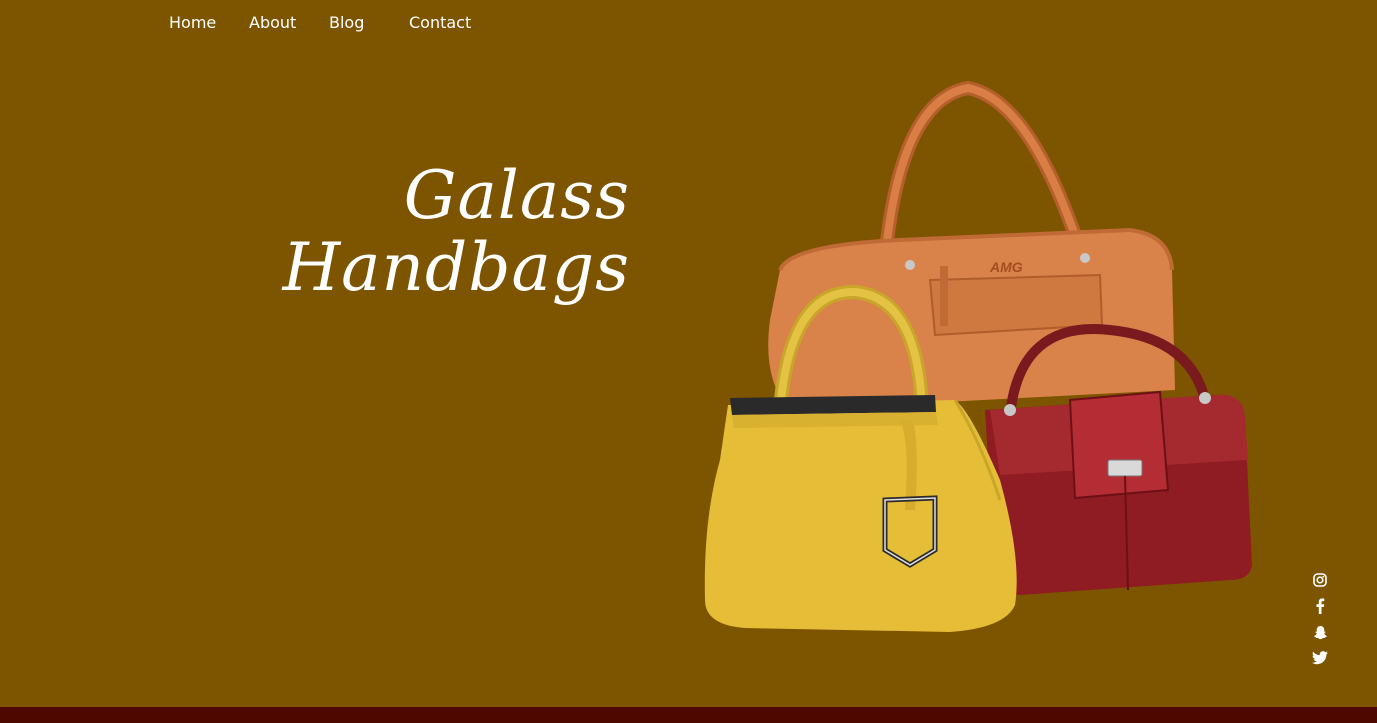  I want to click on orange-bag: AMG, so click(971, 245).